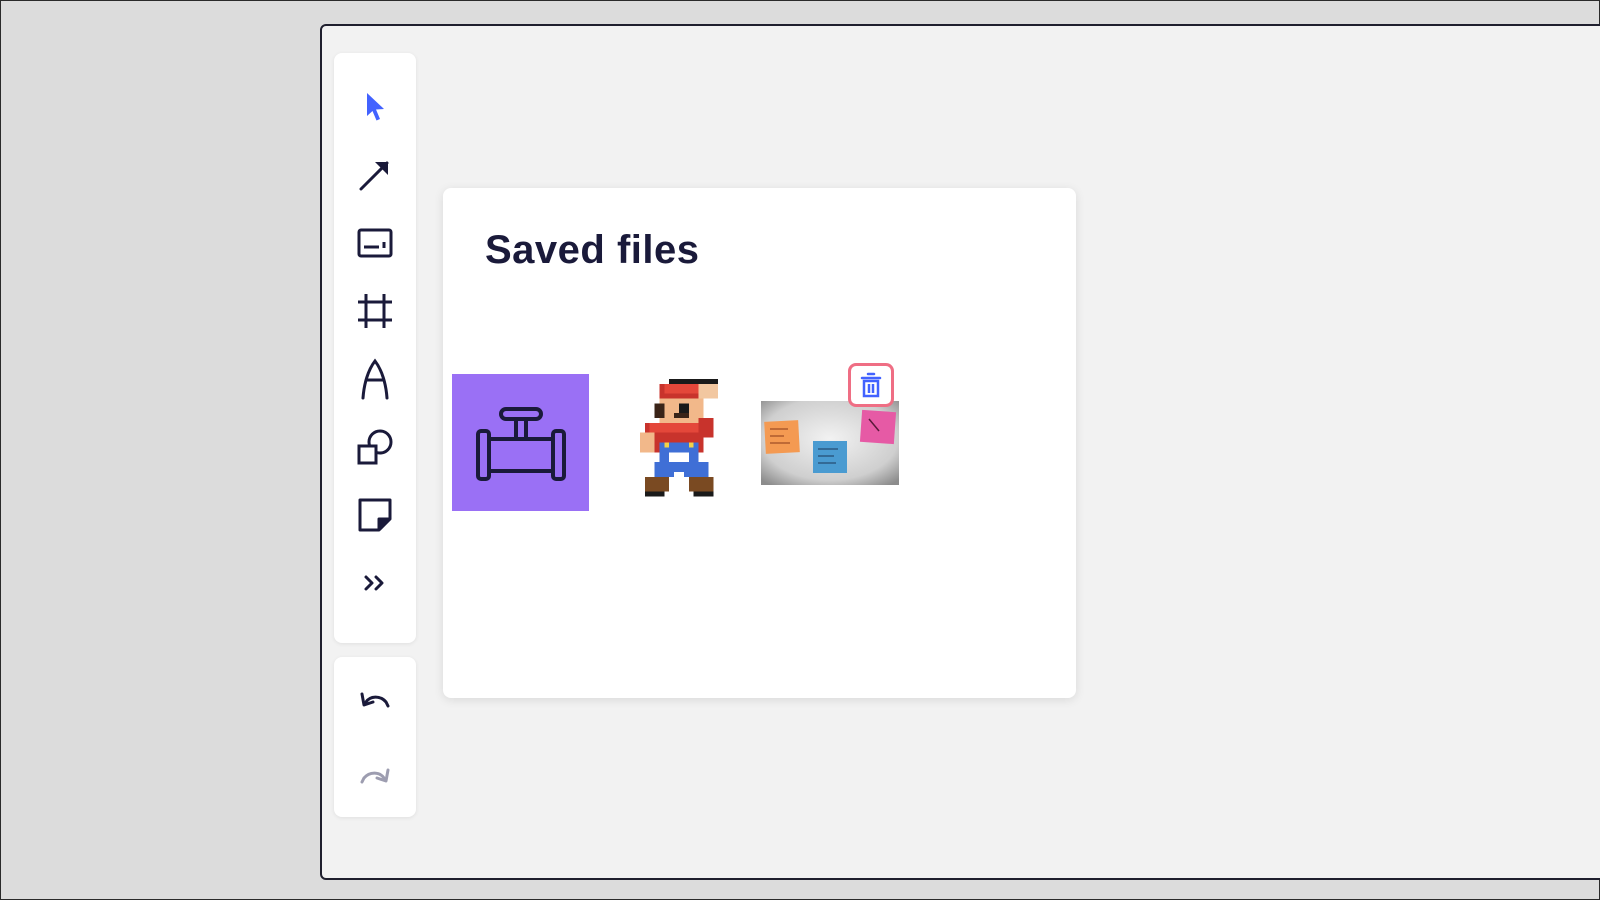 This screenshot has width=1600, height=900. Describe the element at coordinates (592, 250) in the screenshot. I see `panel-title: Saved files` at that location.